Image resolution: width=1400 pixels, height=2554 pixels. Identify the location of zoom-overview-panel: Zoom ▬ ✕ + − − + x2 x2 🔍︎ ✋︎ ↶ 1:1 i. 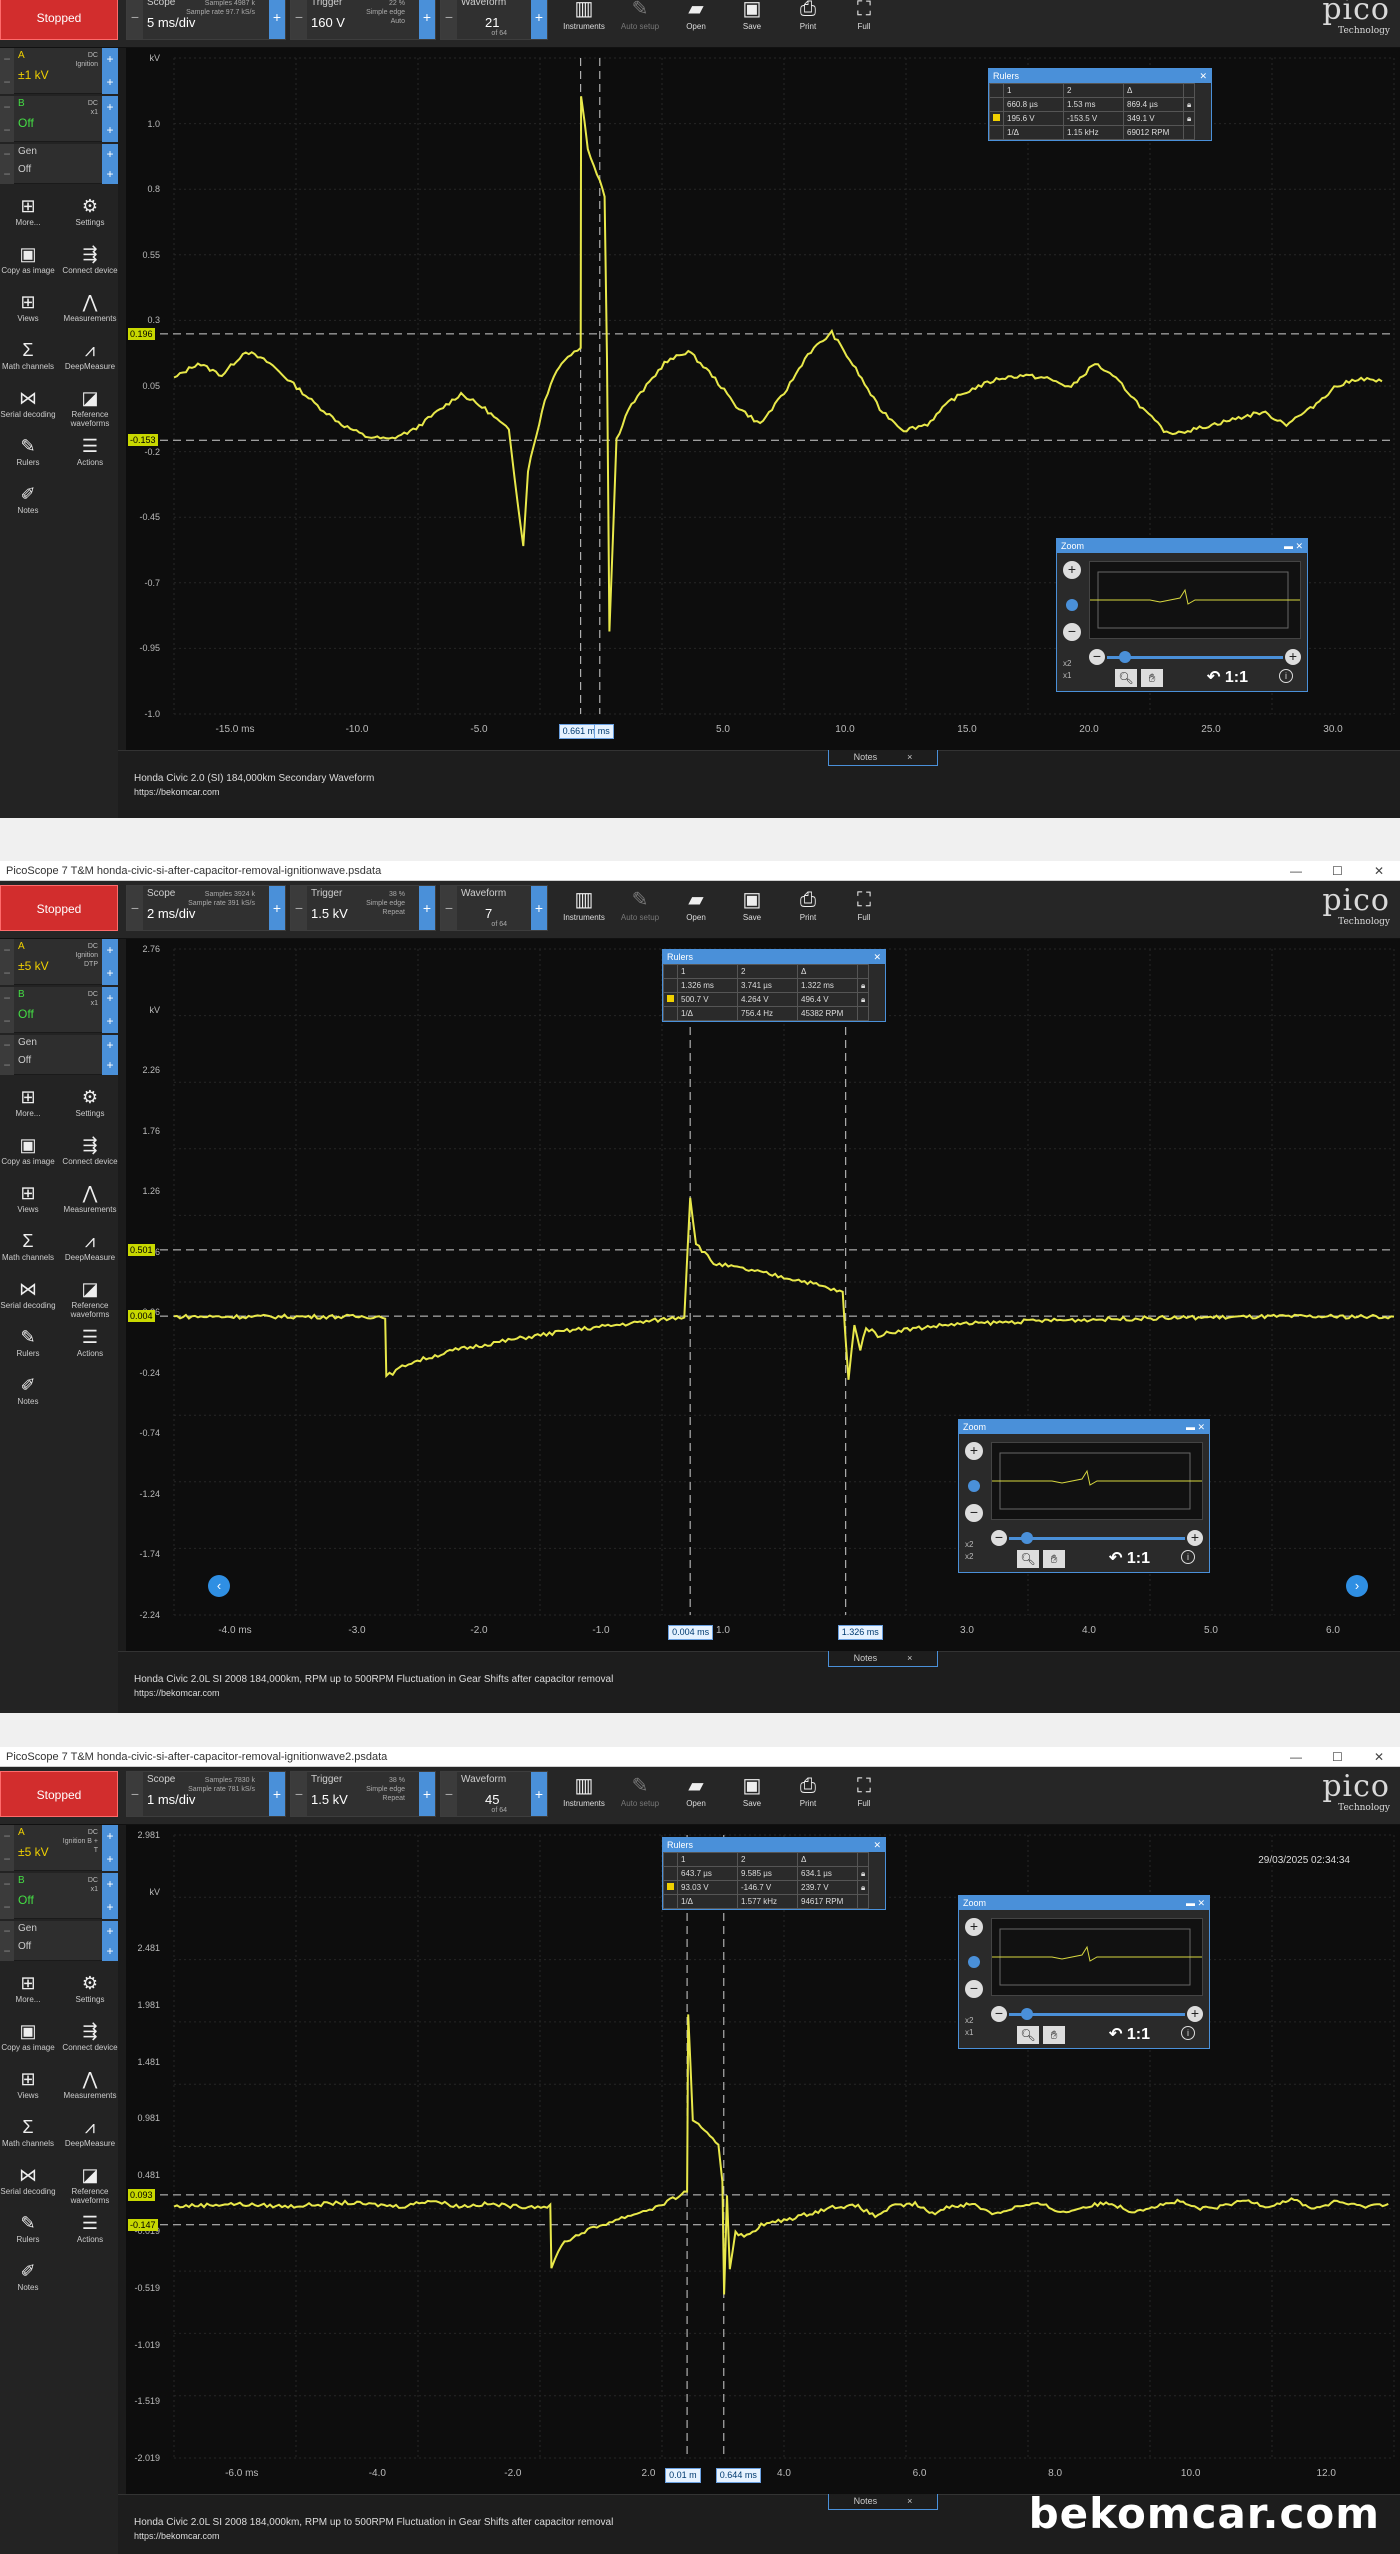
(1084, 1496).